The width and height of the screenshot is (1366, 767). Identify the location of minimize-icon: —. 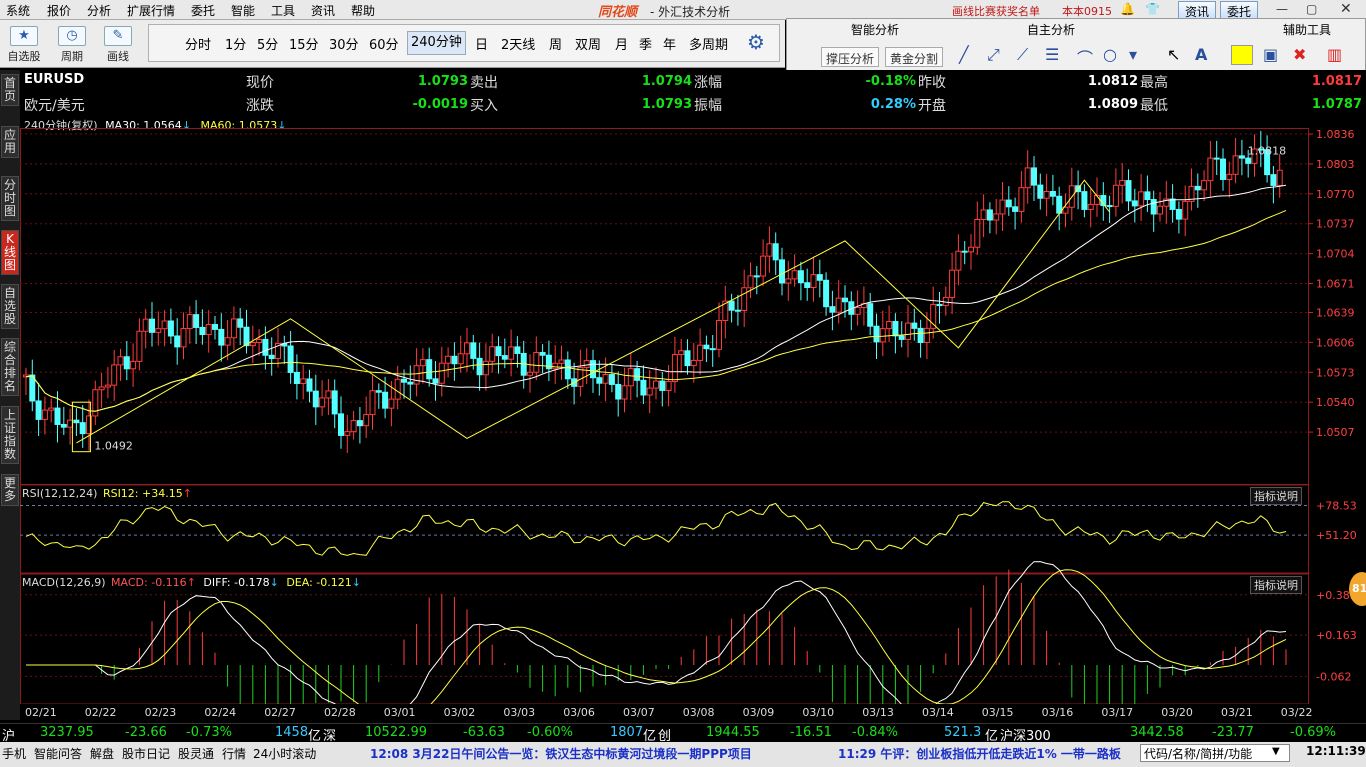
(1282, 9).